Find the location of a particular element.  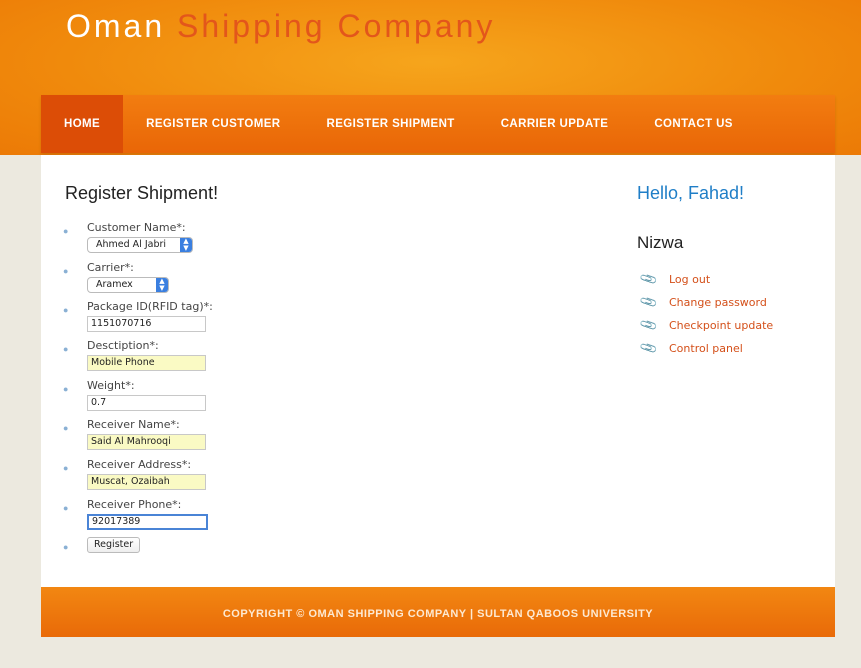

nav-carrier-update: CARRIER UPDATE is located at coordinates (555, 124).